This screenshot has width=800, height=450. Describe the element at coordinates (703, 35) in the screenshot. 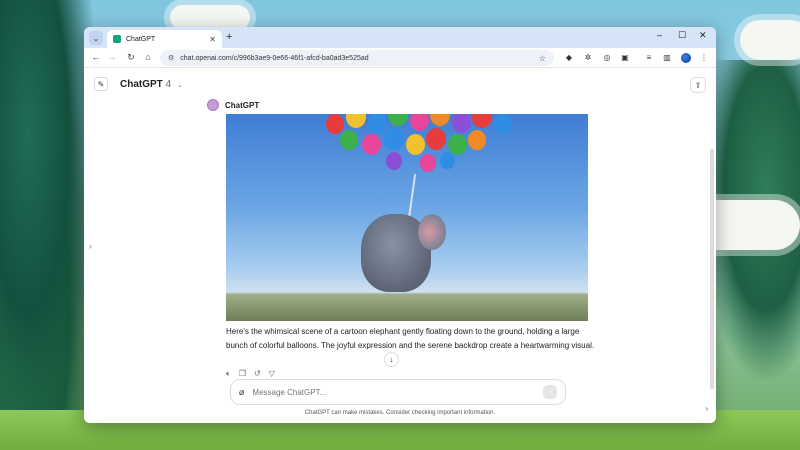

I see `close-window-button: ✕` at that location.